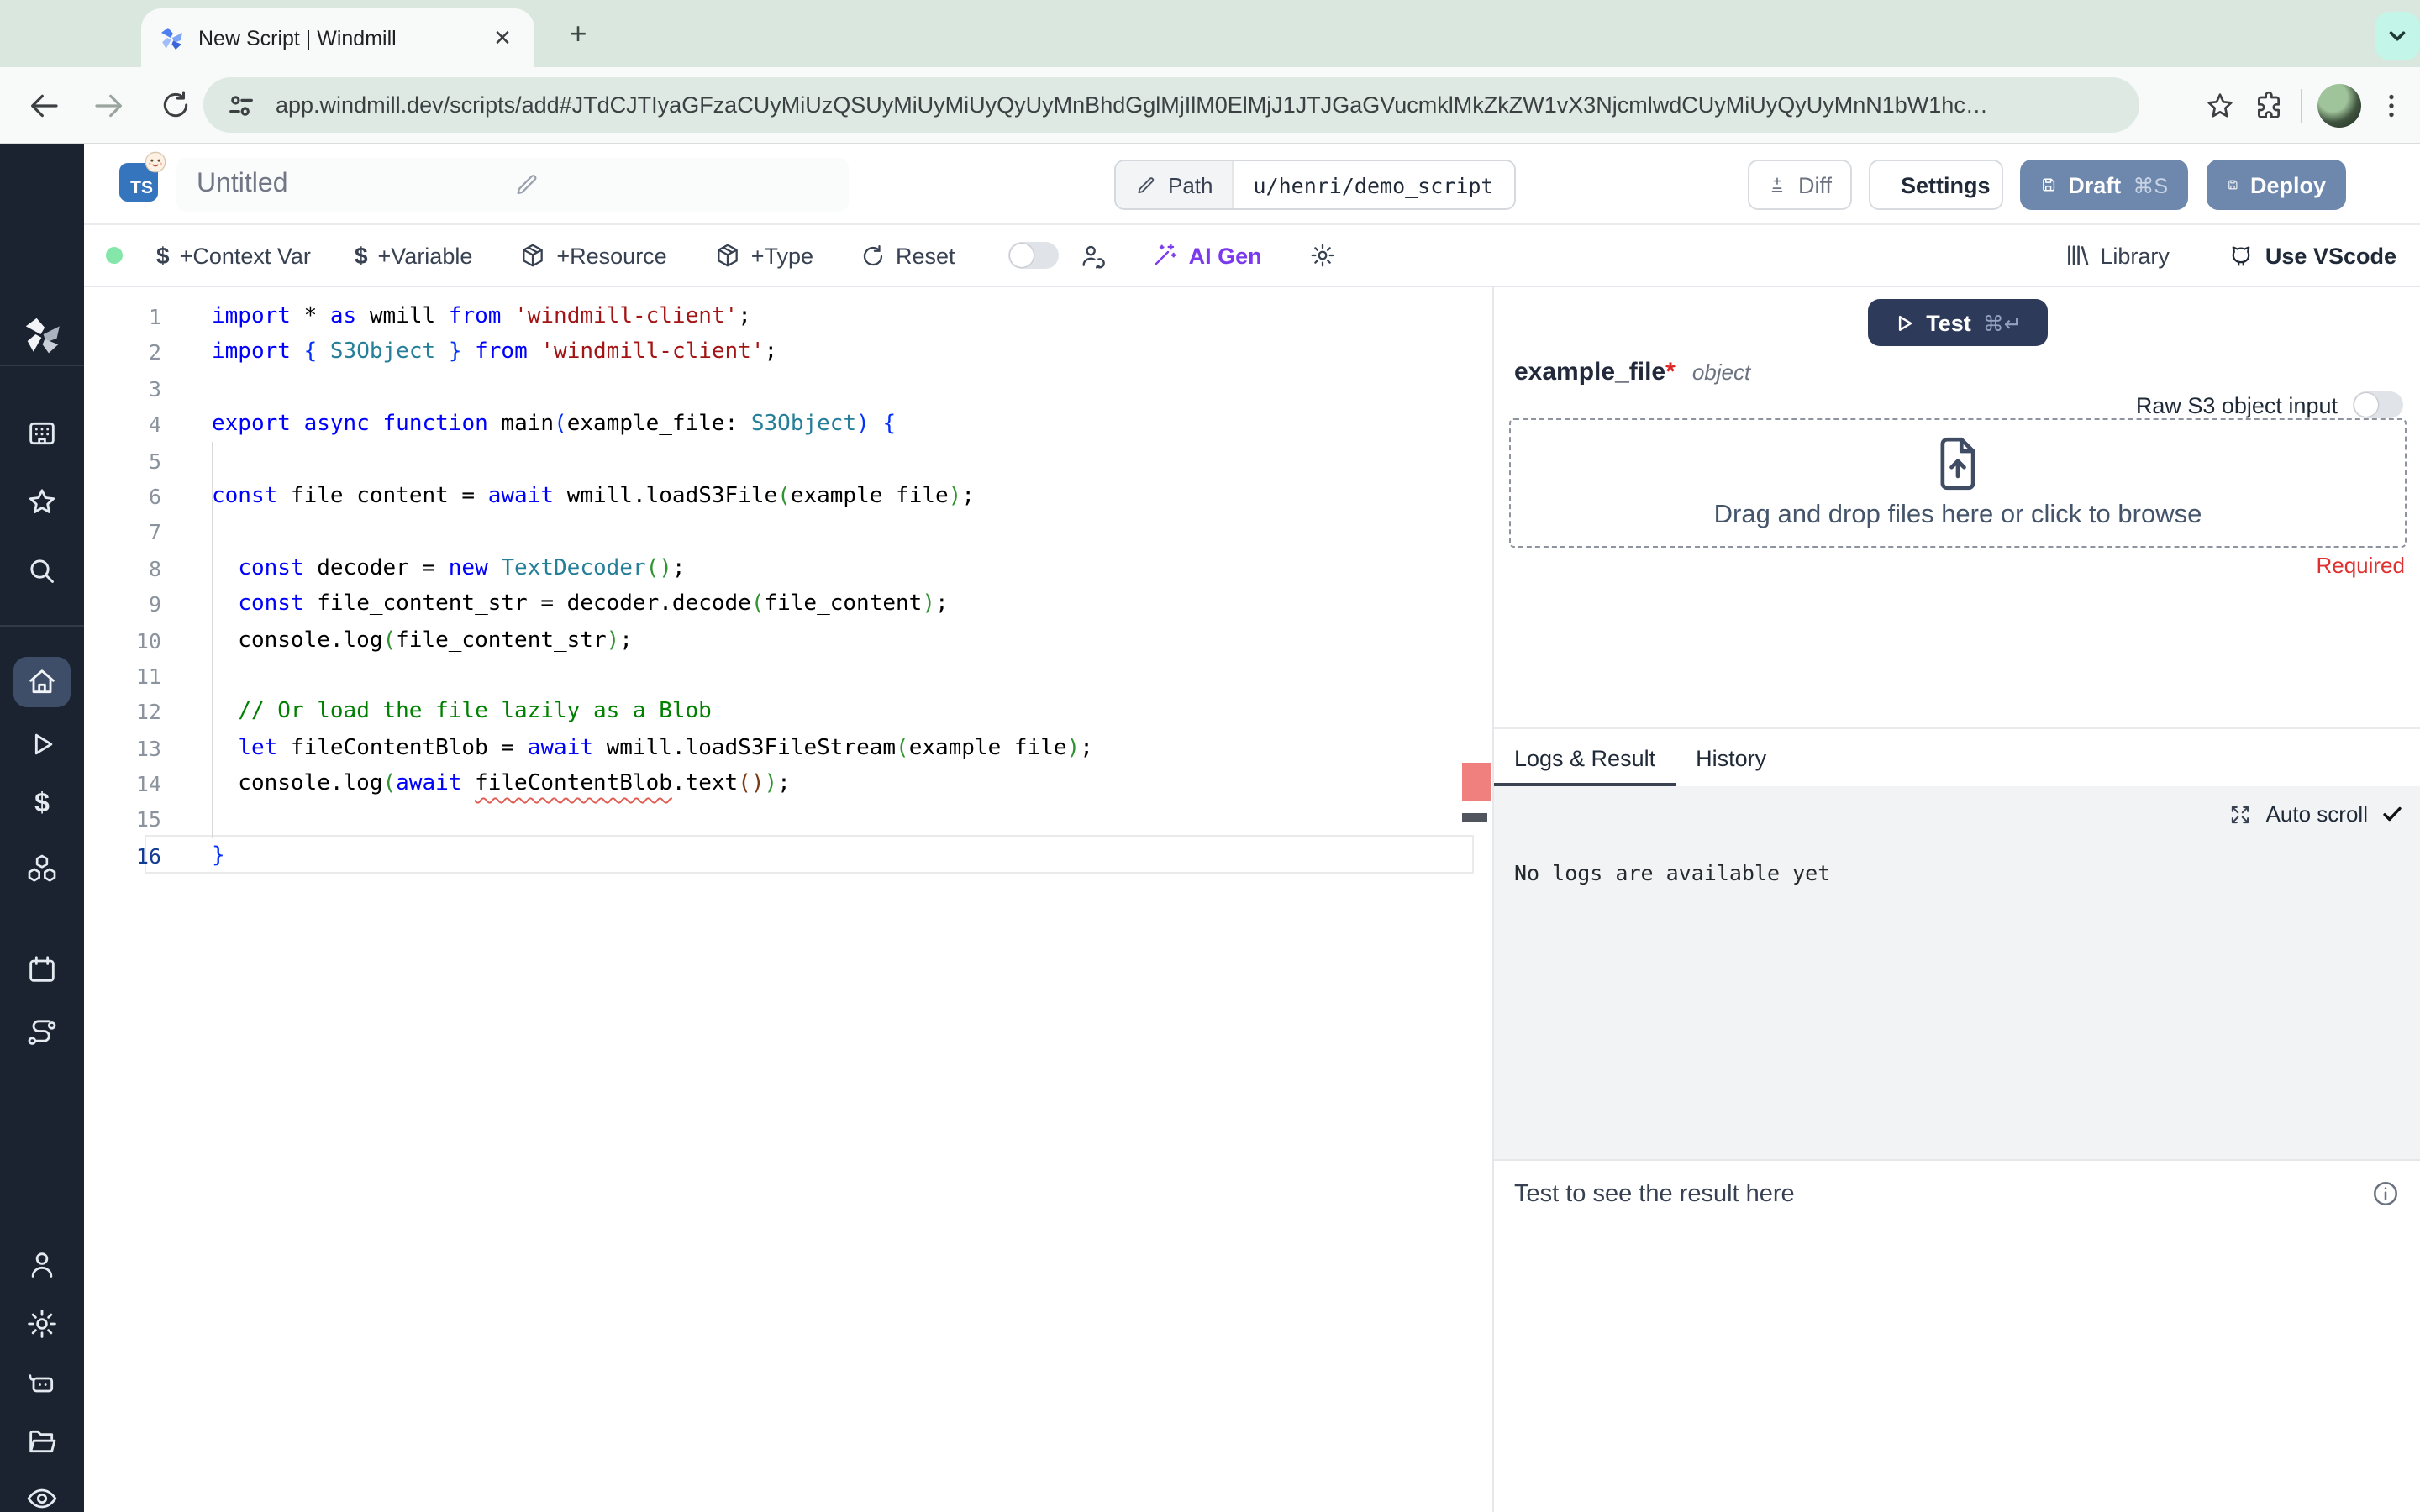 Image resolution: width=2420 pixels, height=1512 pixels. I want to click on line-number: 15, so click(148, 819).